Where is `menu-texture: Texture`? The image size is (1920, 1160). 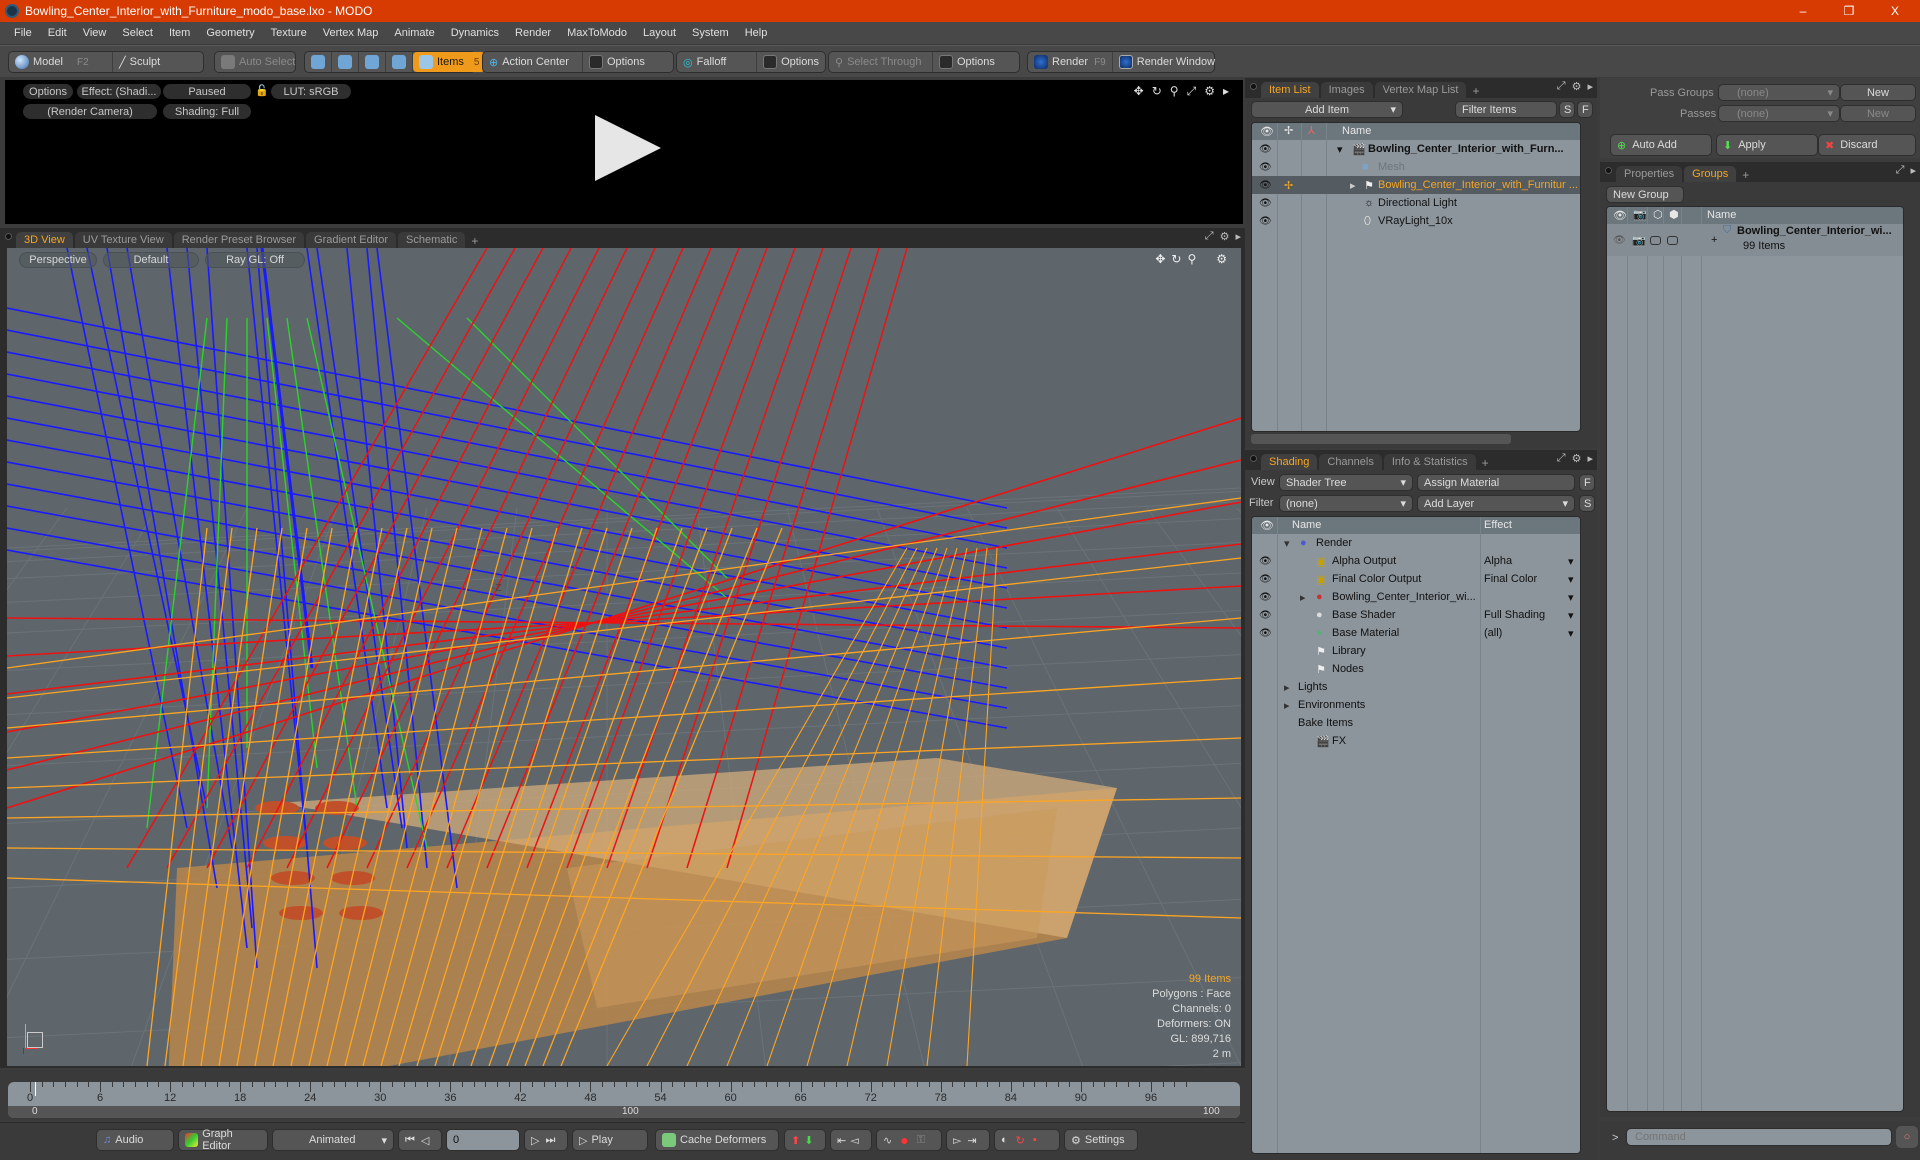
menu-texture: Texture is located at coordinates (289, 33).